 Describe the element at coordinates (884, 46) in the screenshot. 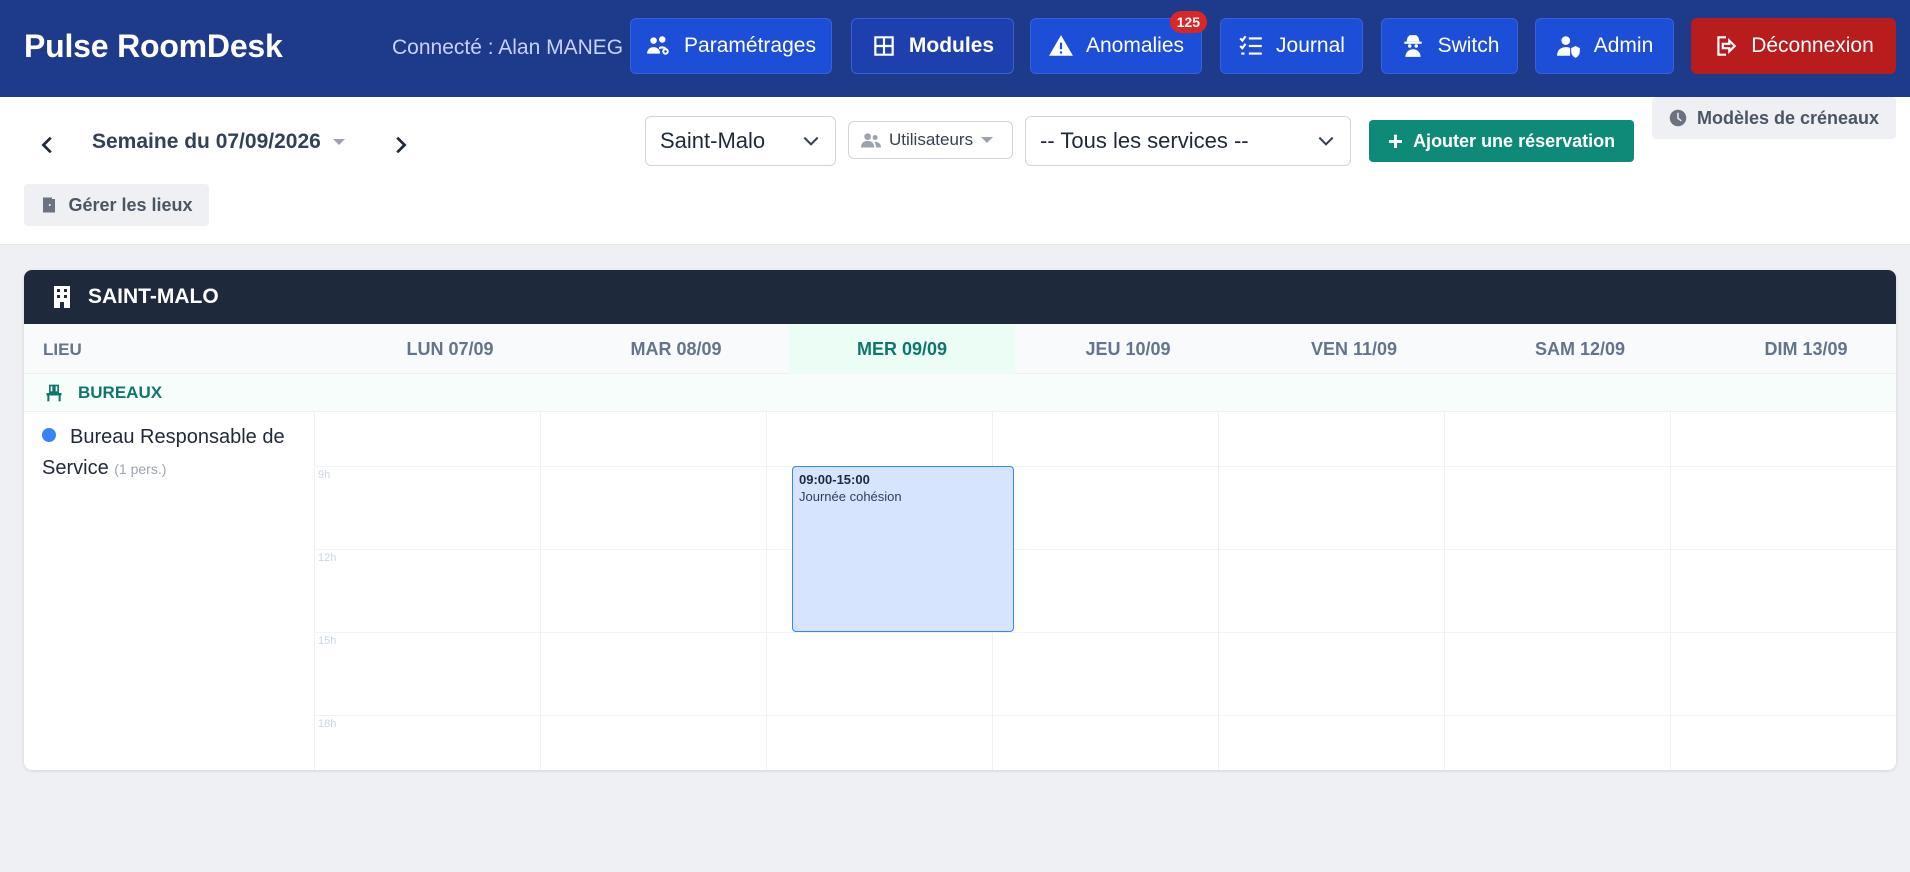

I see `grid-icon` at that location.